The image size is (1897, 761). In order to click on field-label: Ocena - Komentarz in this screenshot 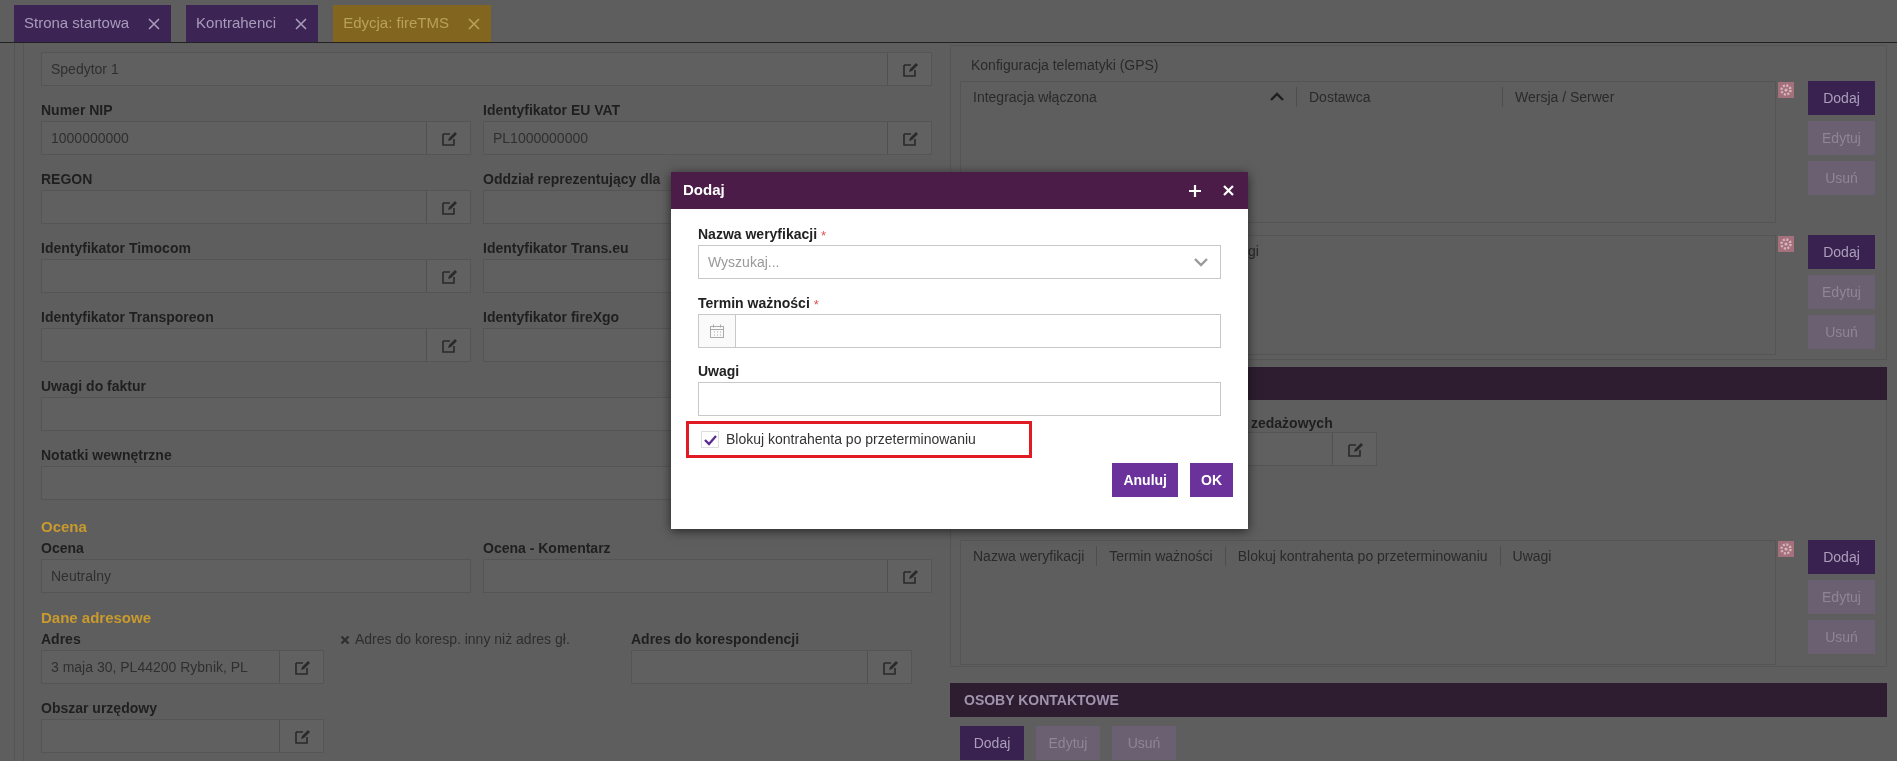, I will do `click(547, 548)`.